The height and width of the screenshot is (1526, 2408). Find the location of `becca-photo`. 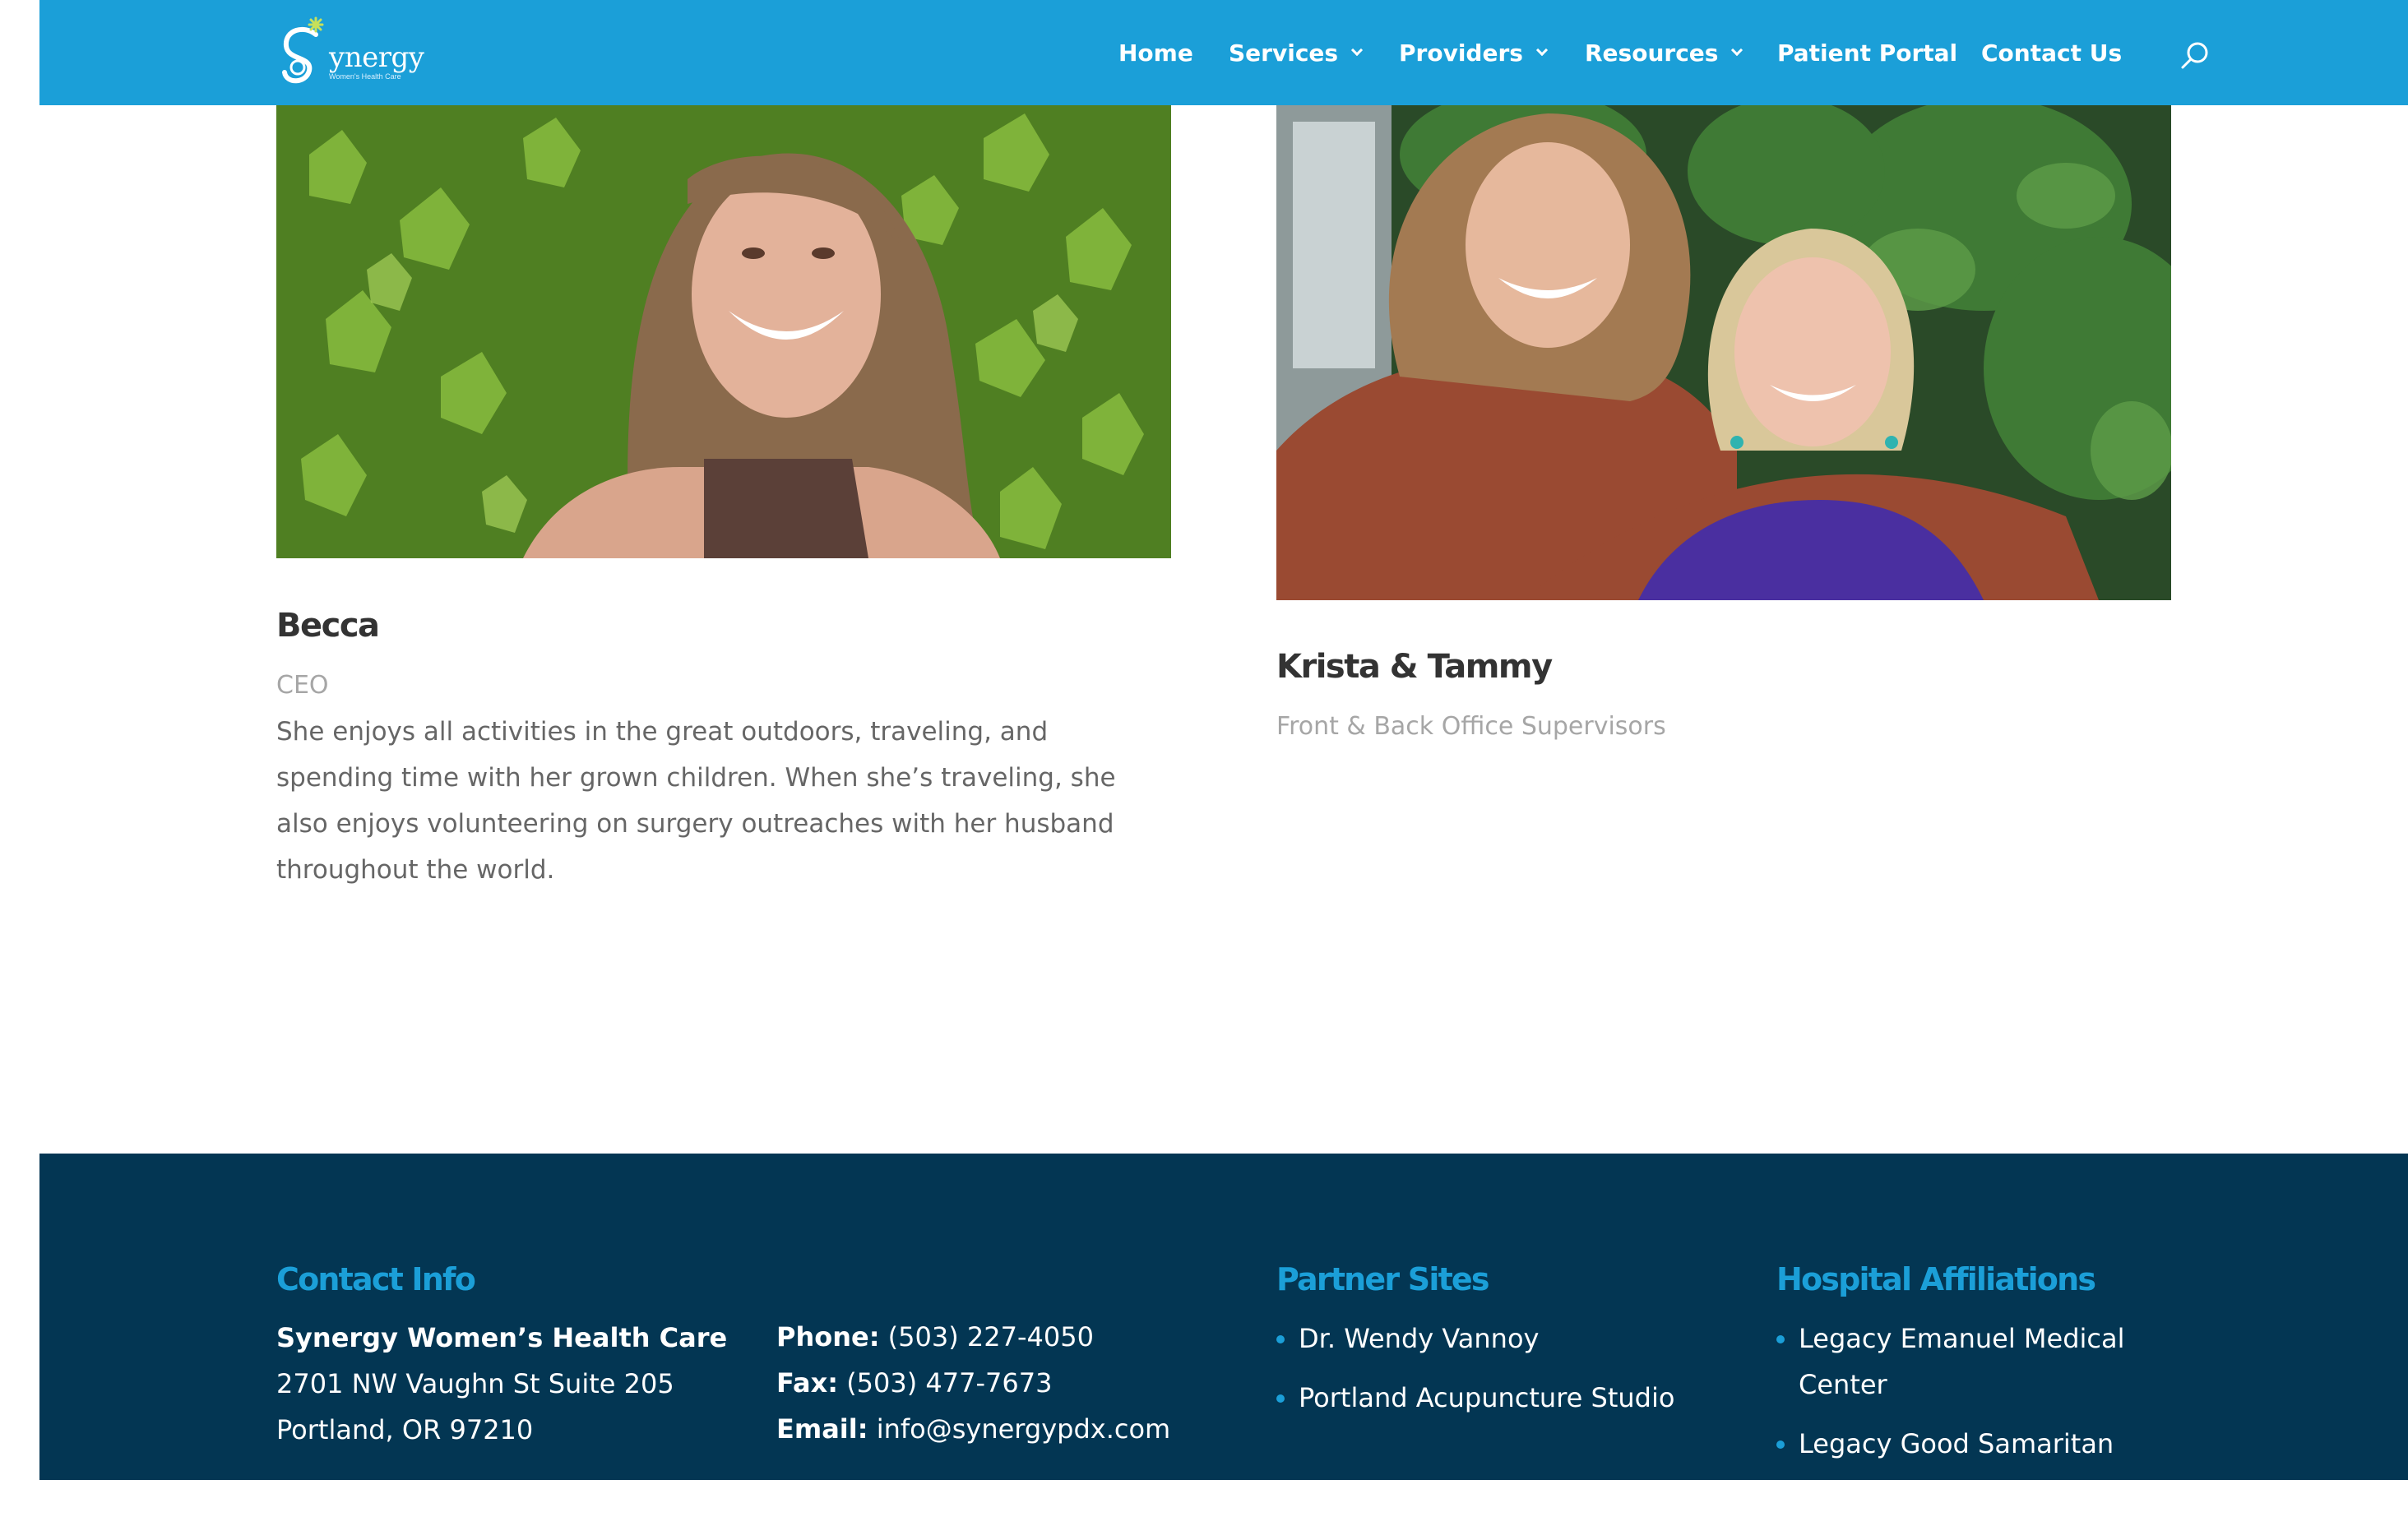

becca-photo is located at coordinates (723, 331).